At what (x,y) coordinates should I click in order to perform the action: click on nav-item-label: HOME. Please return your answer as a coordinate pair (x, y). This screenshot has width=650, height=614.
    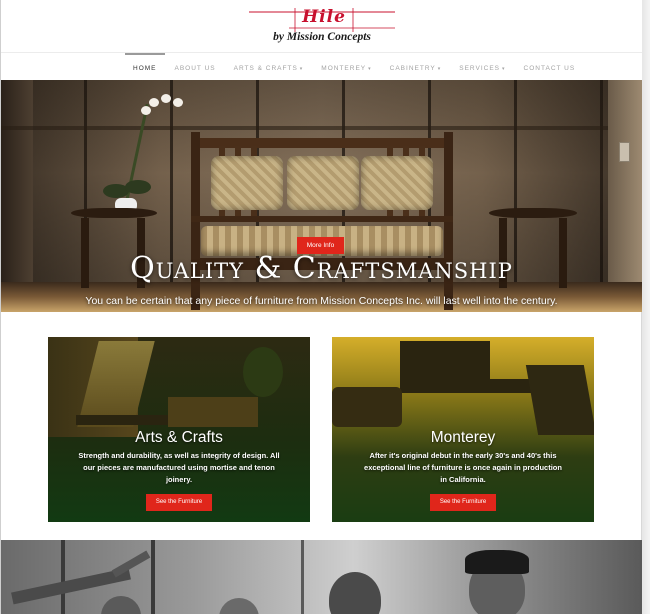
    Looking at the image, I should click on (145, 68).